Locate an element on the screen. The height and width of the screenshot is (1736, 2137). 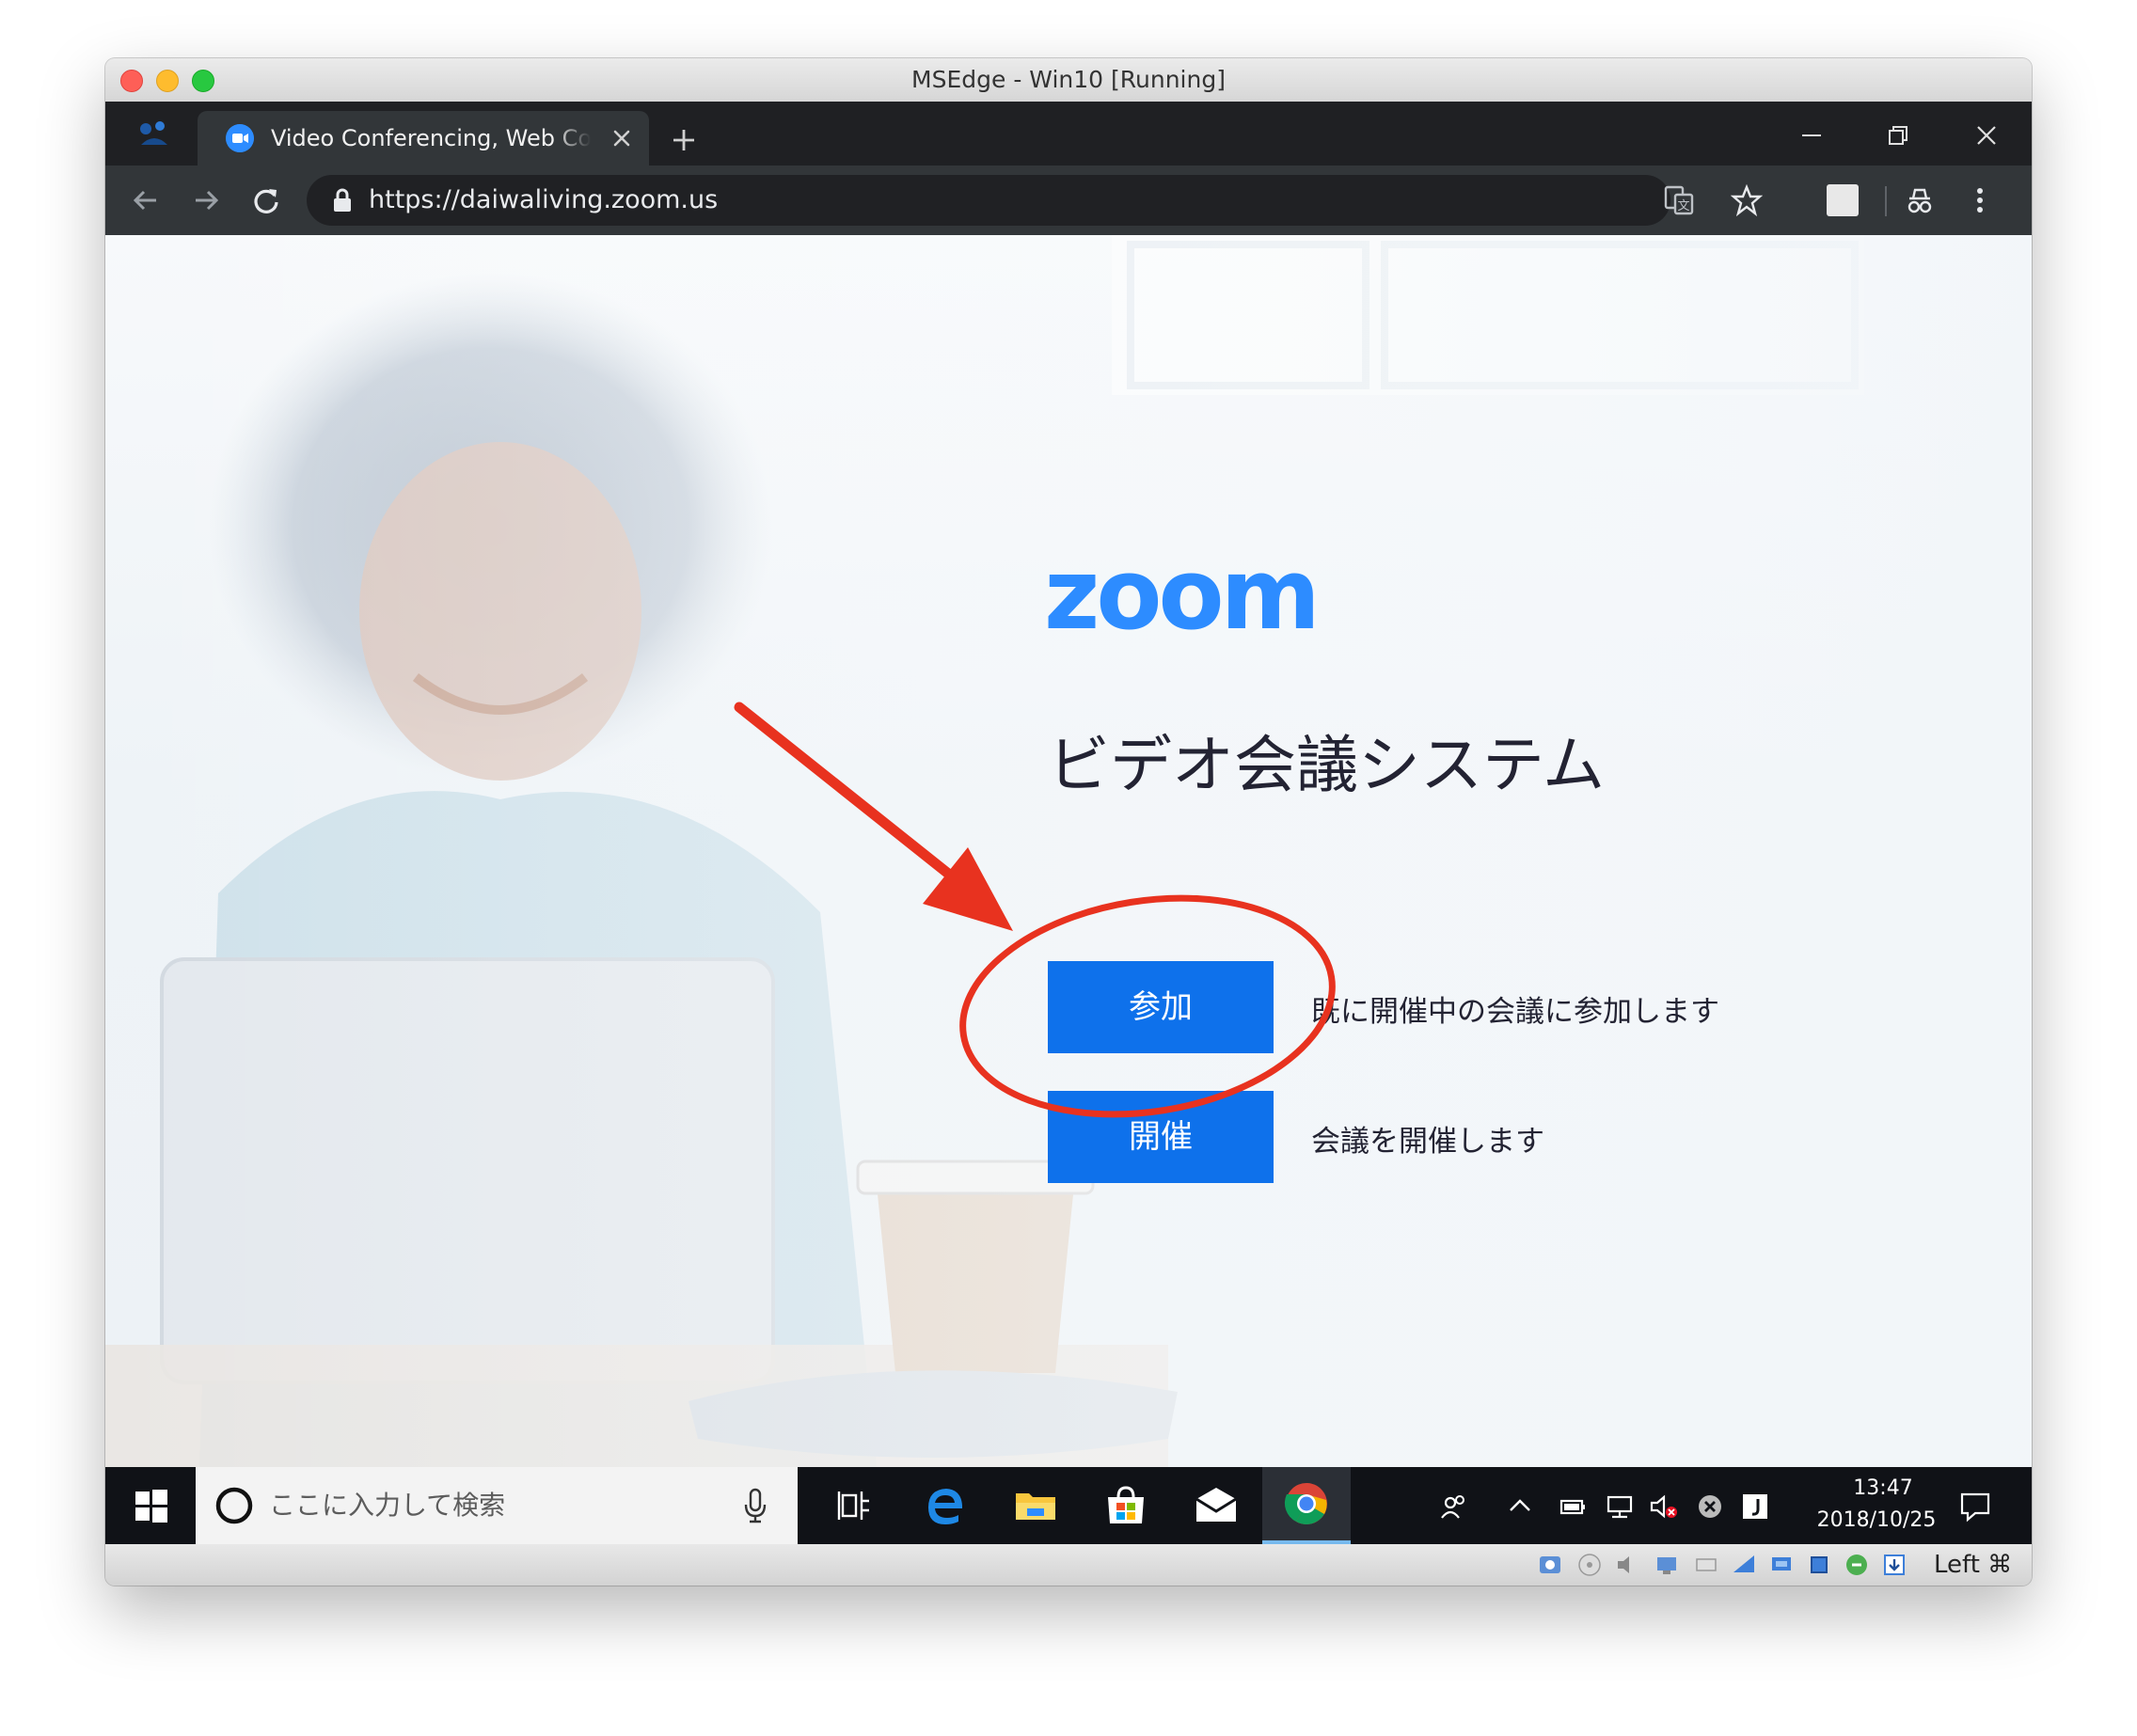
profile-icon is located at coordinates (154, 133).